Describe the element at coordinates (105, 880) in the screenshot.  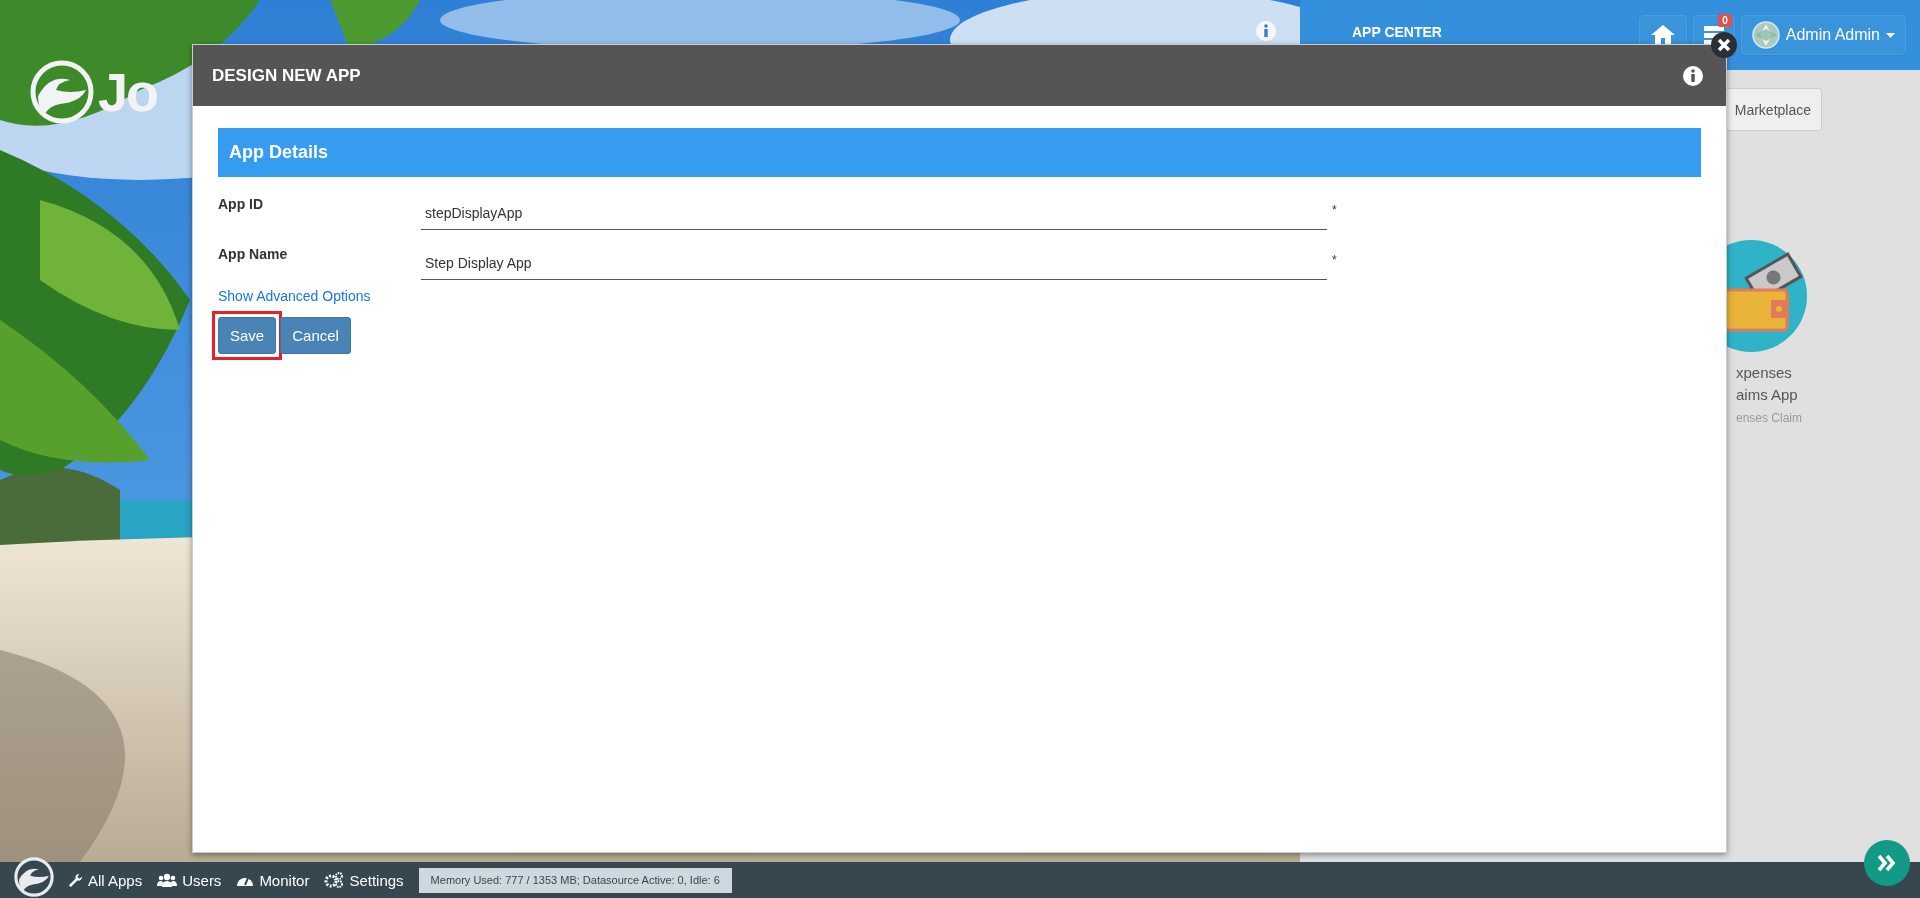
I see `all-apps-link: All Apps` at that location.